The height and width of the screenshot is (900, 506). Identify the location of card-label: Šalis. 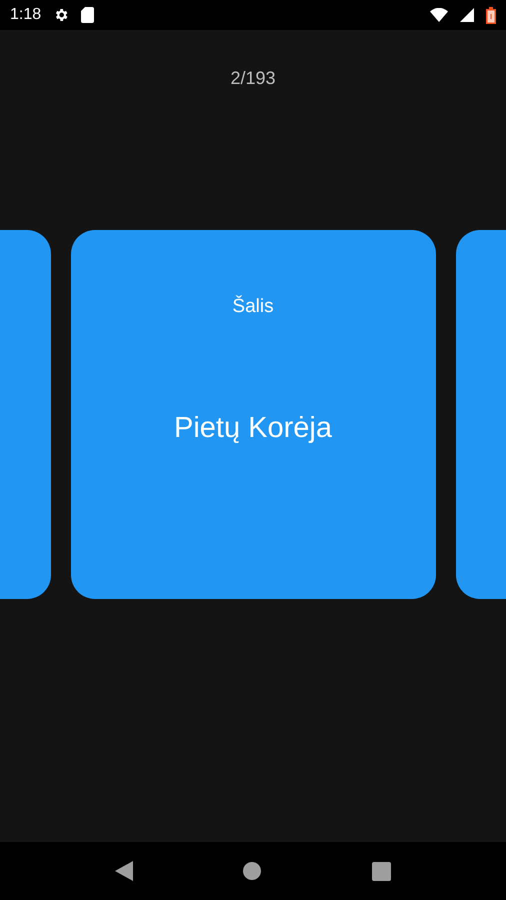
(253, 306).